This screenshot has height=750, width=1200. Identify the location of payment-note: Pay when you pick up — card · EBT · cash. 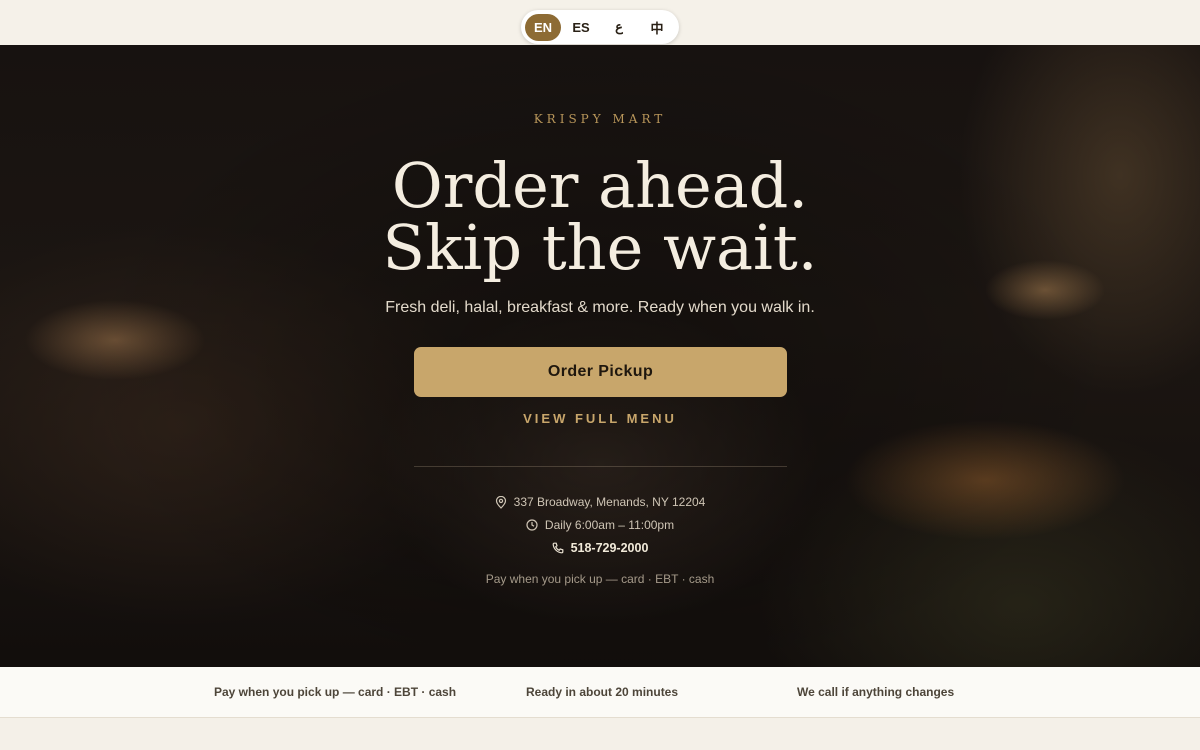
(600, 579).